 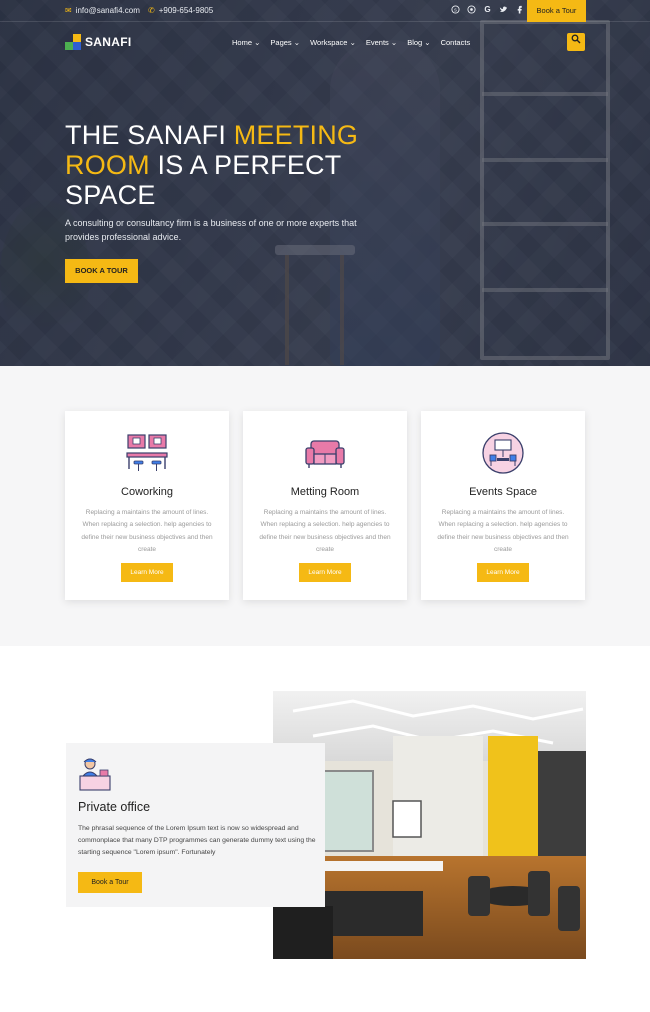 I want to click on nav-item-contacts: Contacts, so click(x=456, y=42).